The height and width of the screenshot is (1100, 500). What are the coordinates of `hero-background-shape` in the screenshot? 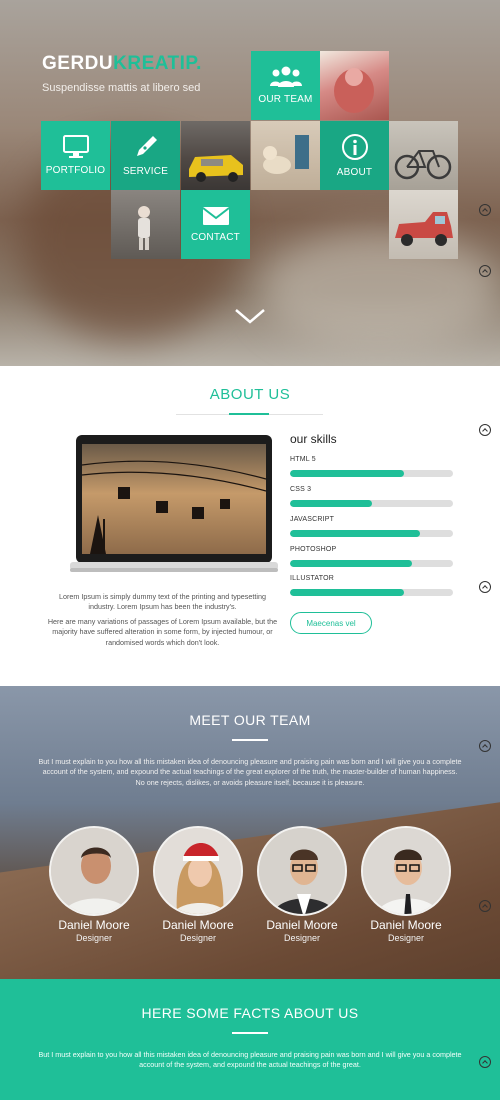 It's located at (380, 290).